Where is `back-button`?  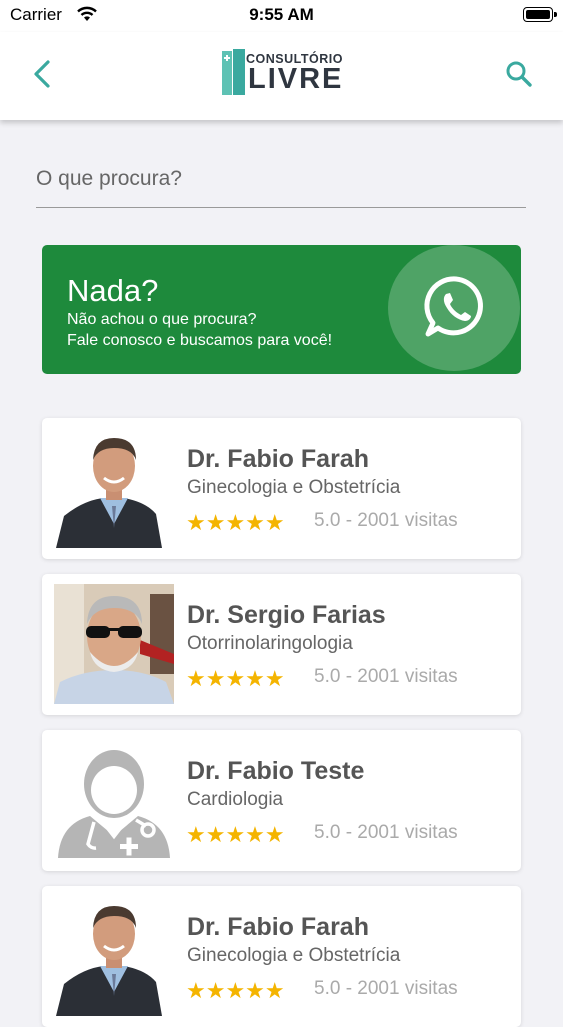 back-button is located at coordinates (44, 74).